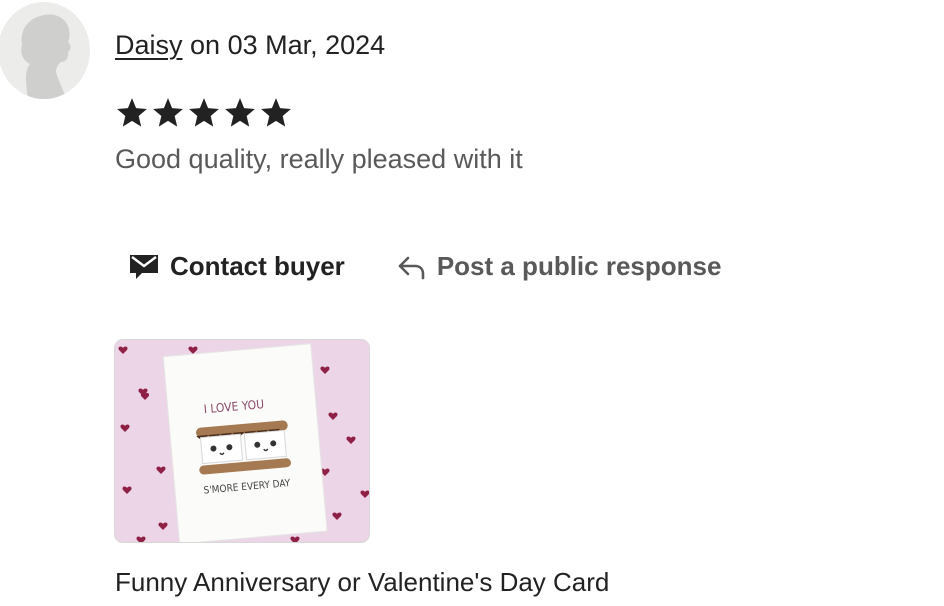  I want to click on review-date: 03 Mar, 2024, so click(306, 45).